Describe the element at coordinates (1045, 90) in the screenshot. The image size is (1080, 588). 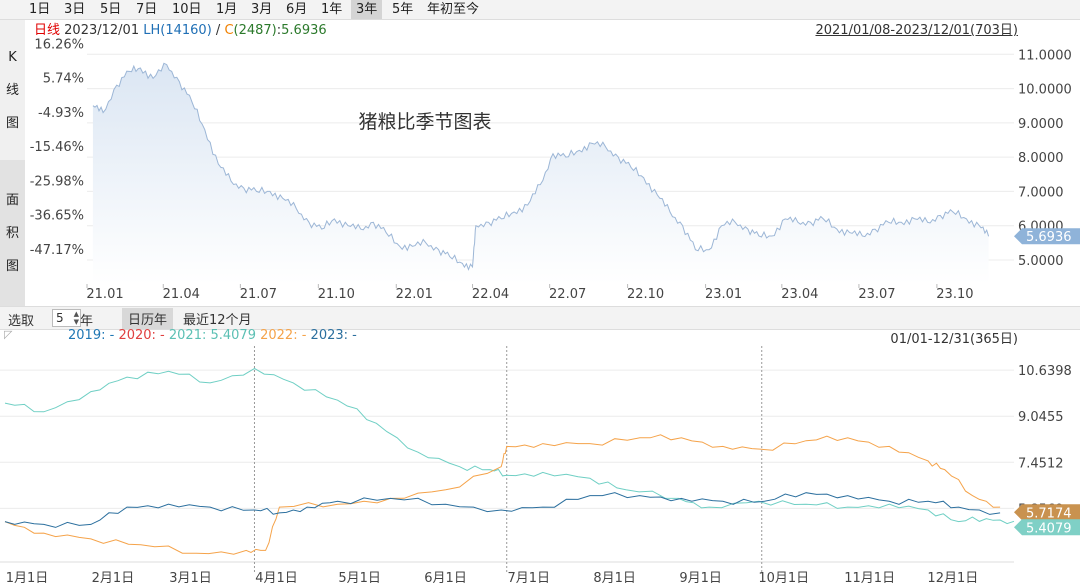
I see `y-right-tick: 10.0000` at that location.